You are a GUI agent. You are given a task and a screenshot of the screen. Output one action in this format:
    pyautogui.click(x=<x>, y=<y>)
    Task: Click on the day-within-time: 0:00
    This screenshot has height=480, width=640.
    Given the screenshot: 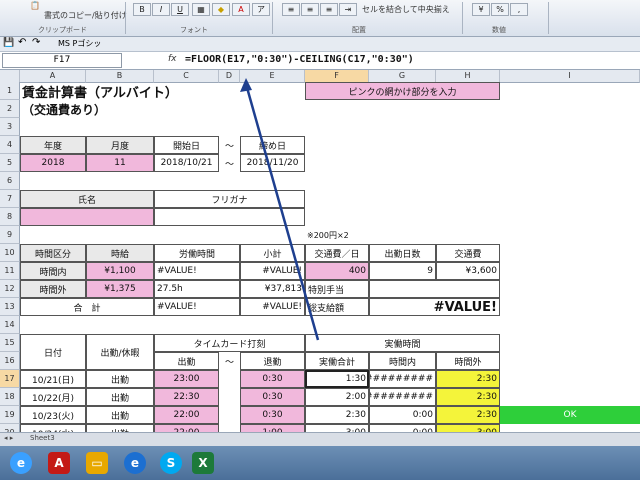 What is the action you would take?
    pyautogui.click(x=402, y=428)
    